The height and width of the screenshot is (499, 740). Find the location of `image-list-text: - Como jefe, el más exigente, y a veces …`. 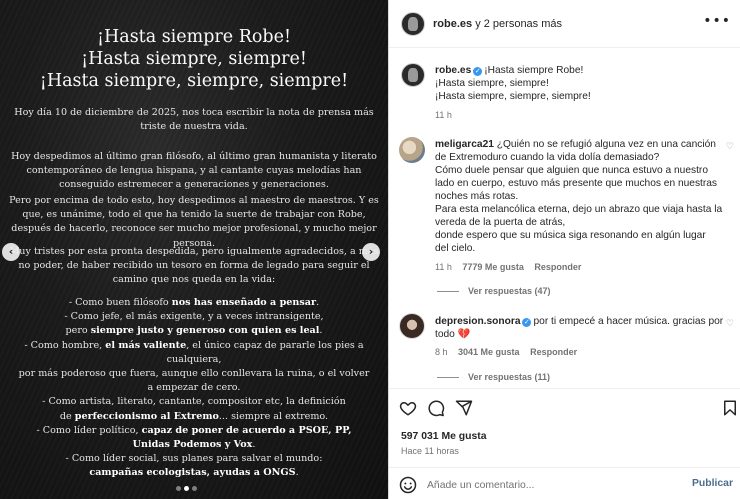

image-list-text: - Como jefe, el más exigente, y a veces … is located at coordinates (194, 317).